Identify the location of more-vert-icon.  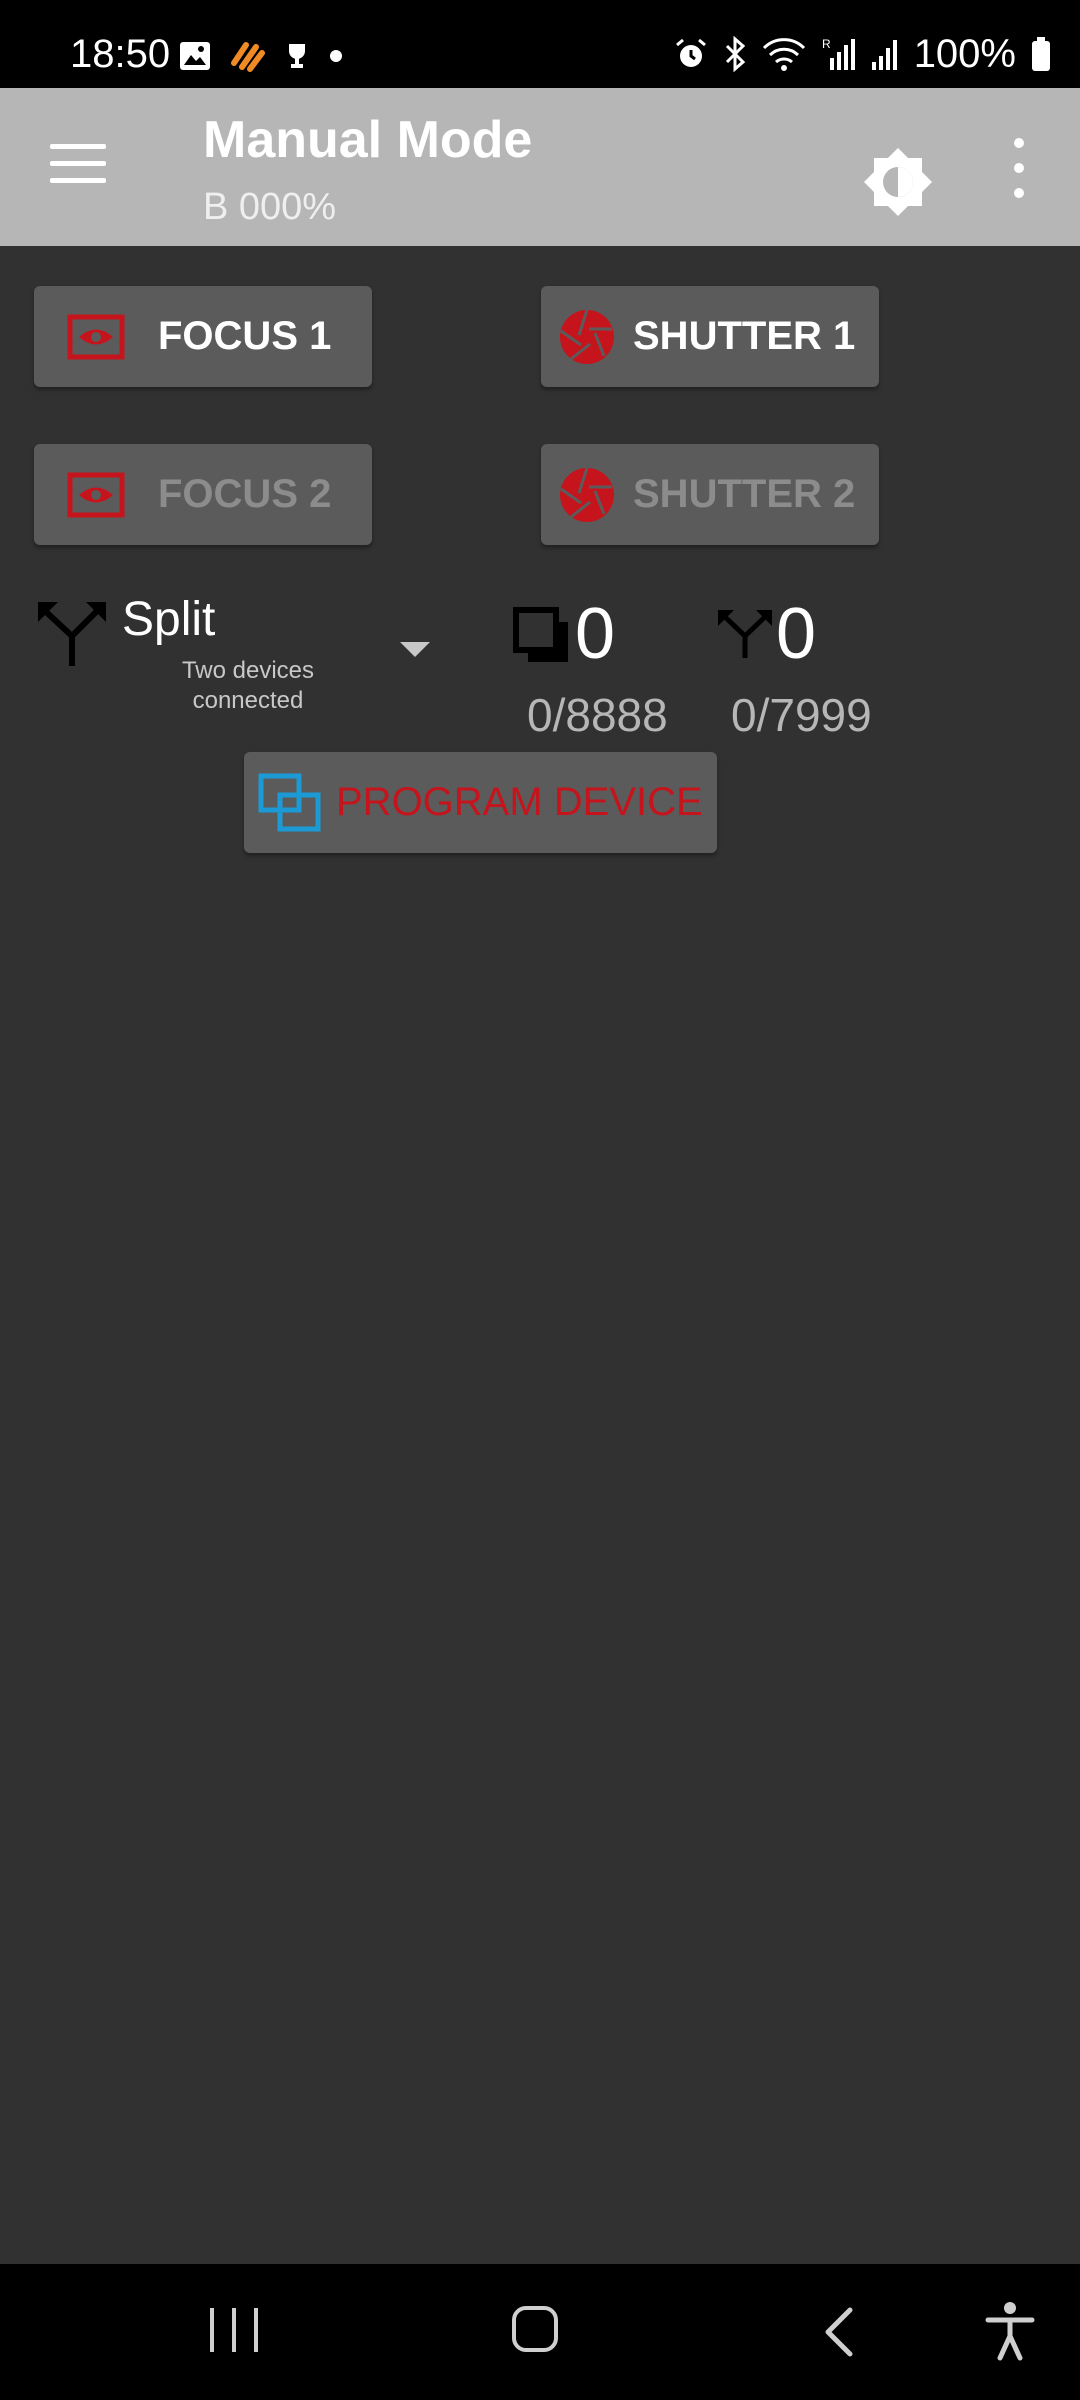
(1019, 168).